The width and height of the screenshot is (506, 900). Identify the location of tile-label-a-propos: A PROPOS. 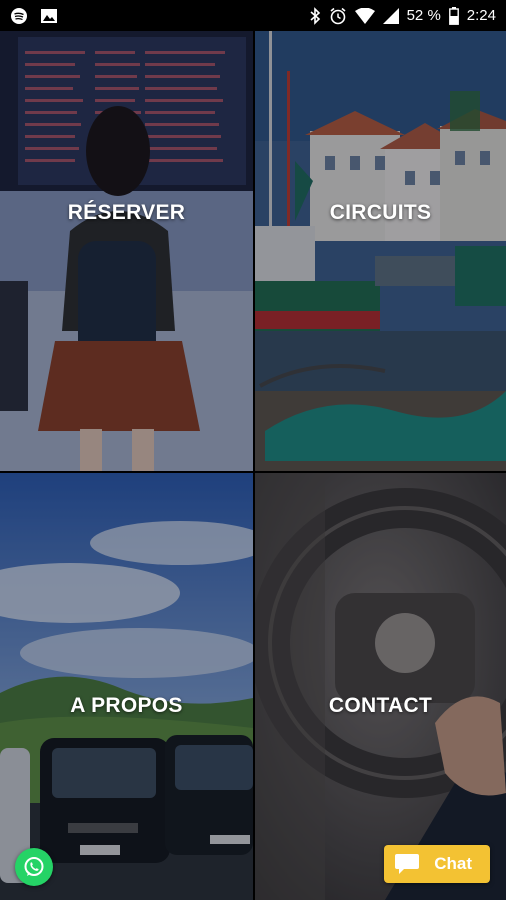
(126, 705).